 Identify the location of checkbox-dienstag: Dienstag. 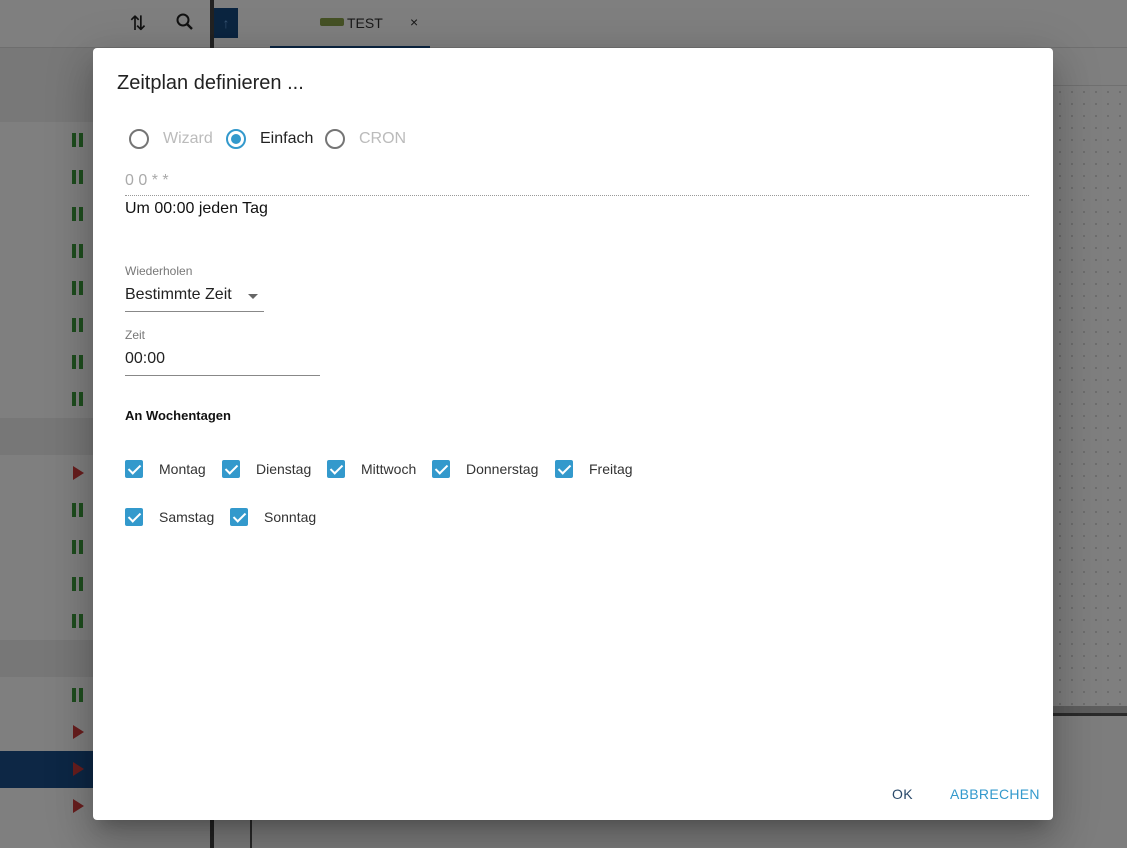
(266, 469).